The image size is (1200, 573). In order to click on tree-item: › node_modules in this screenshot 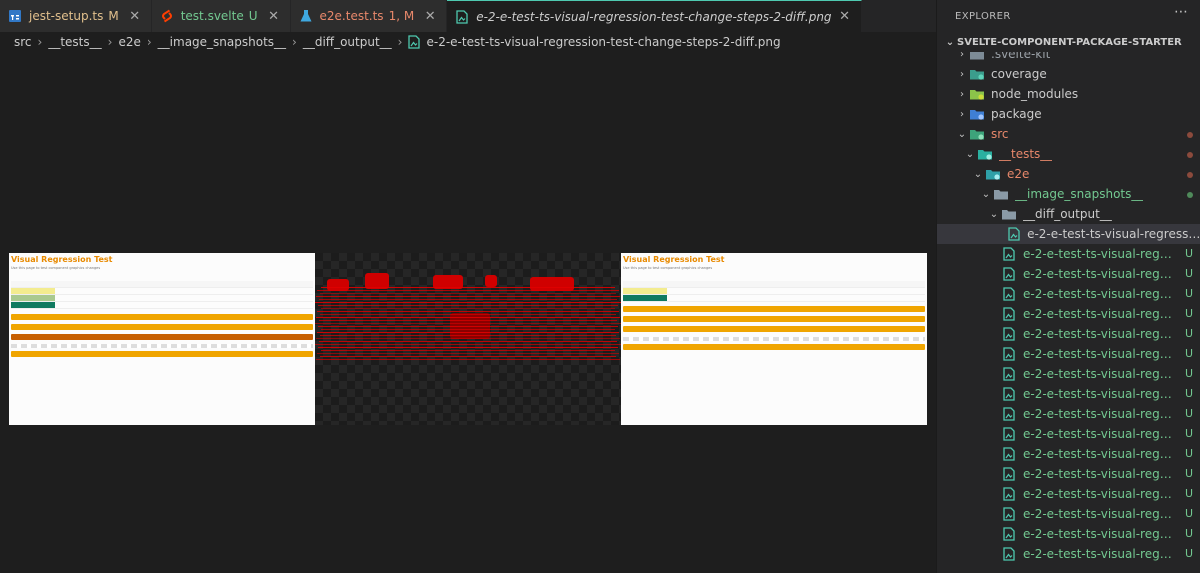, I will do `click(1068, 94)`.